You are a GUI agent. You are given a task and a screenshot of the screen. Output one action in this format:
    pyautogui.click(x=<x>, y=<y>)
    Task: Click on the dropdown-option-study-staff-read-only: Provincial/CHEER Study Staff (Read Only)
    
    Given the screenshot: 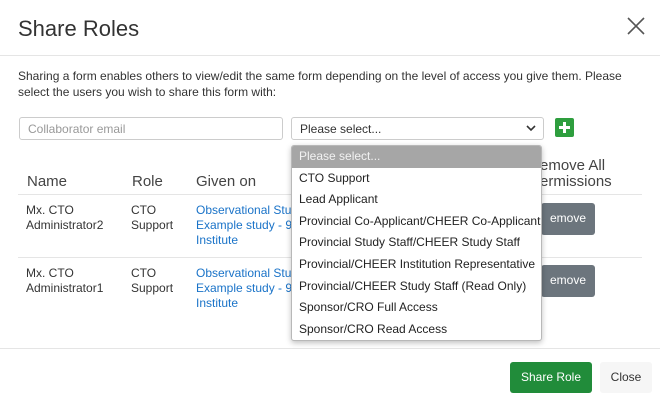 What is the action you would take?
    pyautogui.click(x=416, y=287)
    